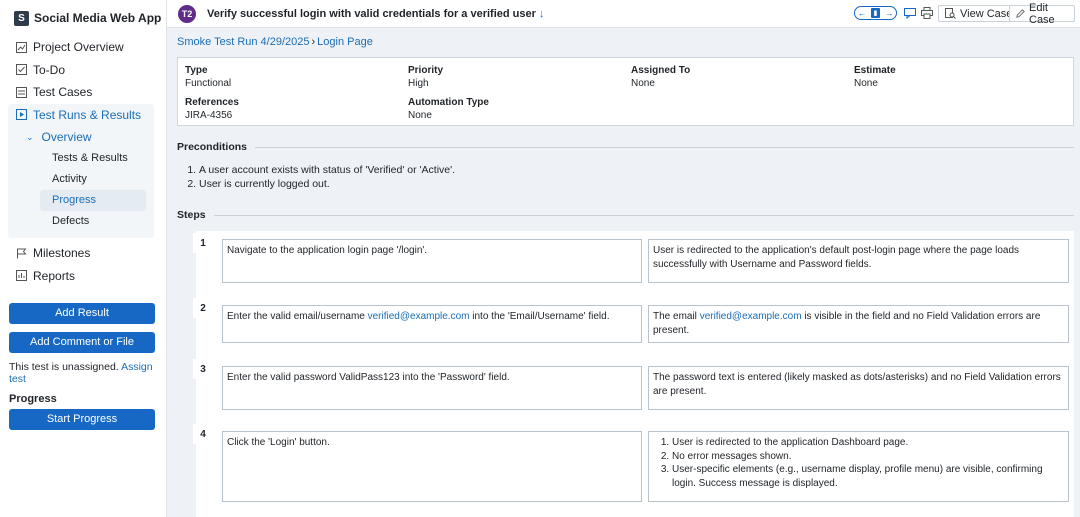  Describe the element at coordinates (875, 77) in the screenshot. I see `info-estimate: Estimate None` at that location.